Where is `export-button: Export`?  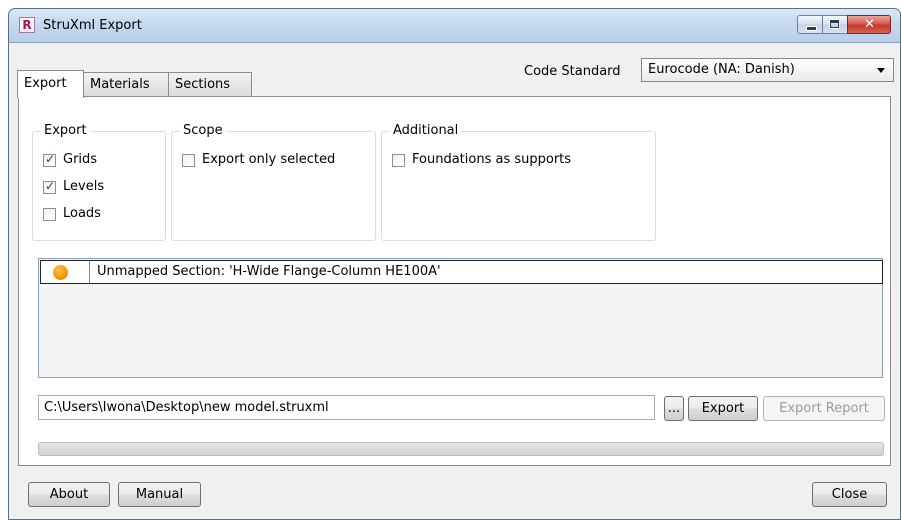
export-button: Export is located at coordinates (723, 408).